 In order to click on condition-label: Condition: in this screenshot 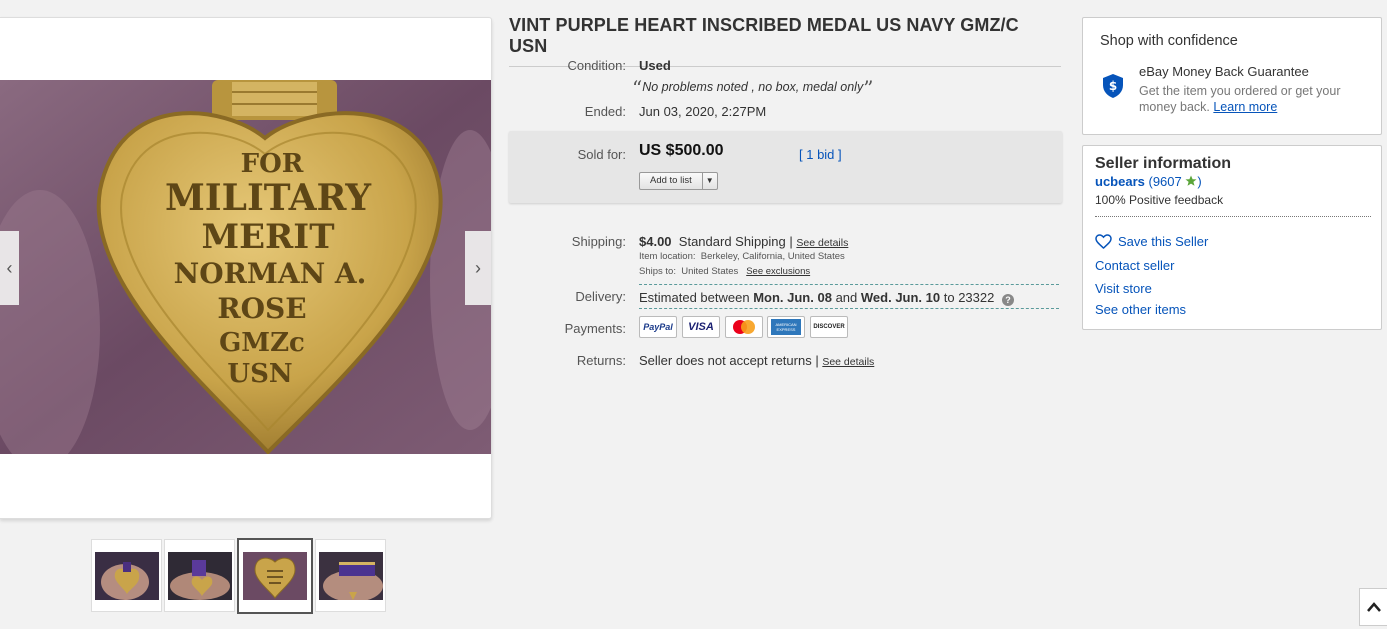, I will do `click(596, 65)`.